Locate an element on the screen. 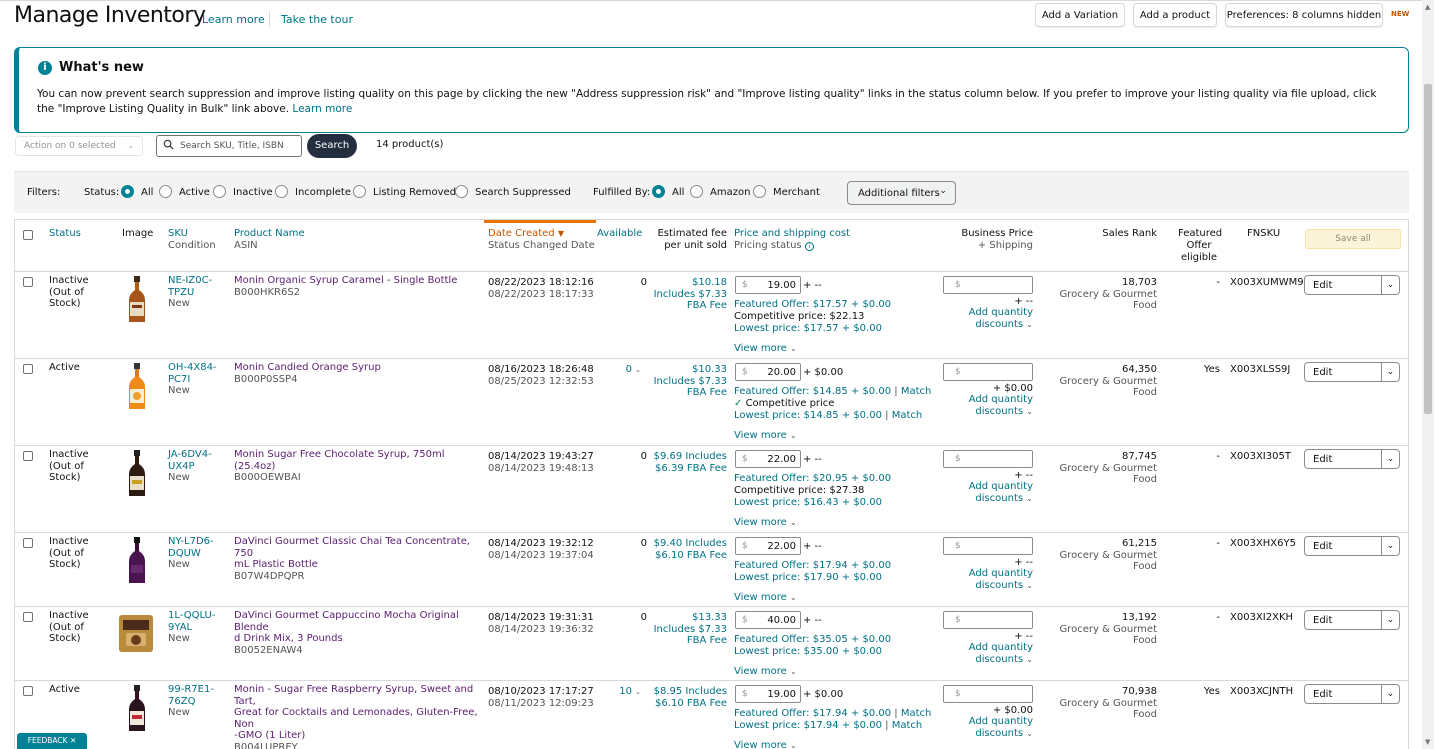 Image resolution: width=1434 pixels, height=749 pixels. product-name-link: -GMO (1 Liter) is located at coordinates (359, 736).